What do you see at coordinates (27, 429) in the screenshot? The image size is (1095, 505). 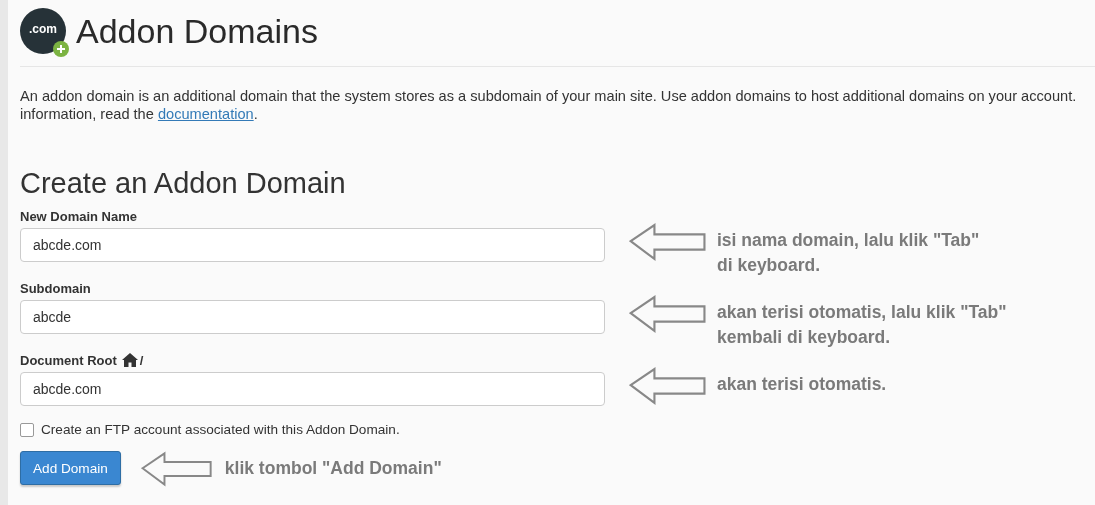 I see `ftp-checkbox` at bounding box center [27, 429].